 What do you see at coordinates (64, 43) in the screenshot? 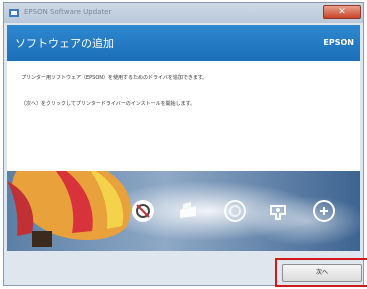
I see `page-title: ソフトウェアの追加` at bounding box center [64, 43].